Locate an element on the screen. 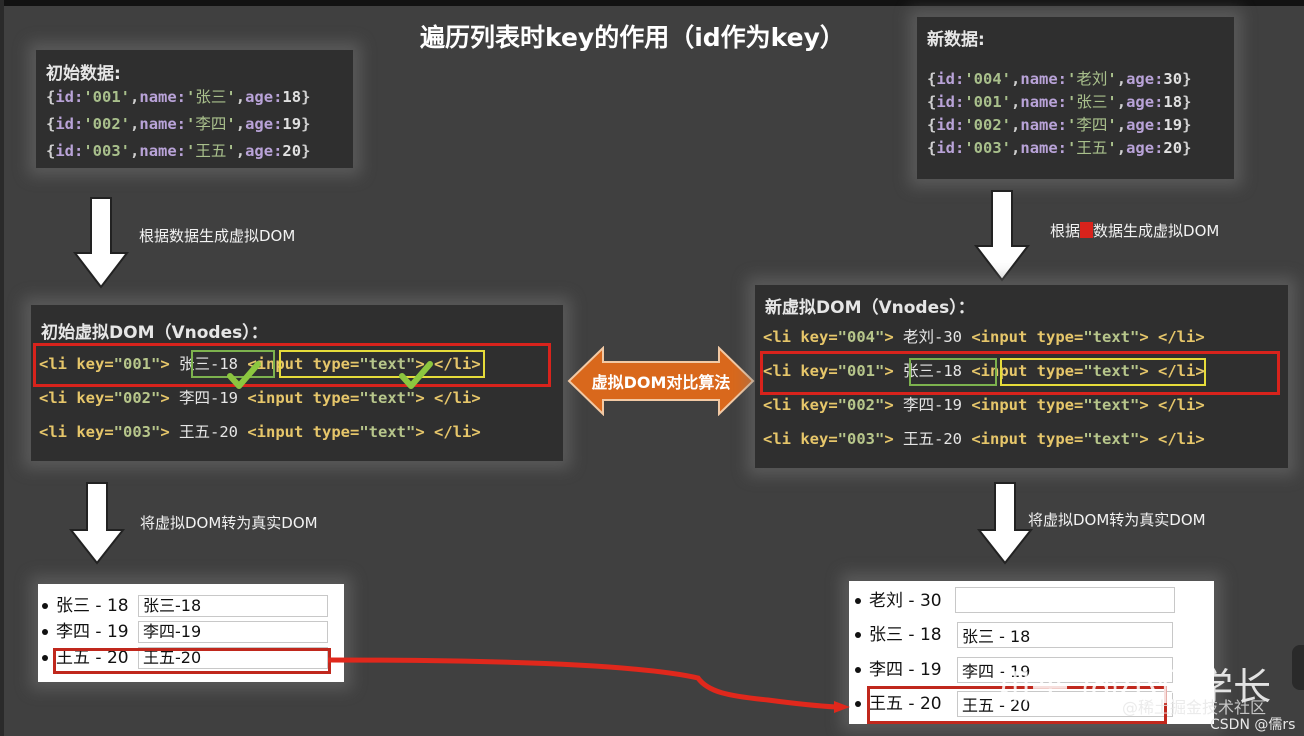 The image size is (1304, 736). data-row: {id:'004',name:'老刘',age:30} is located at coordinates (1059, 79).